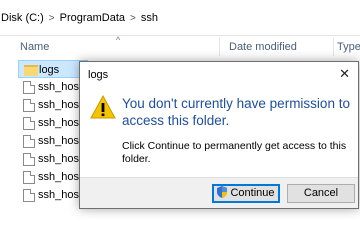  What do you see at coordinates (222, 192) in the screenshot?
I see `uac-shield-icon` at bounding box center [222, 192].